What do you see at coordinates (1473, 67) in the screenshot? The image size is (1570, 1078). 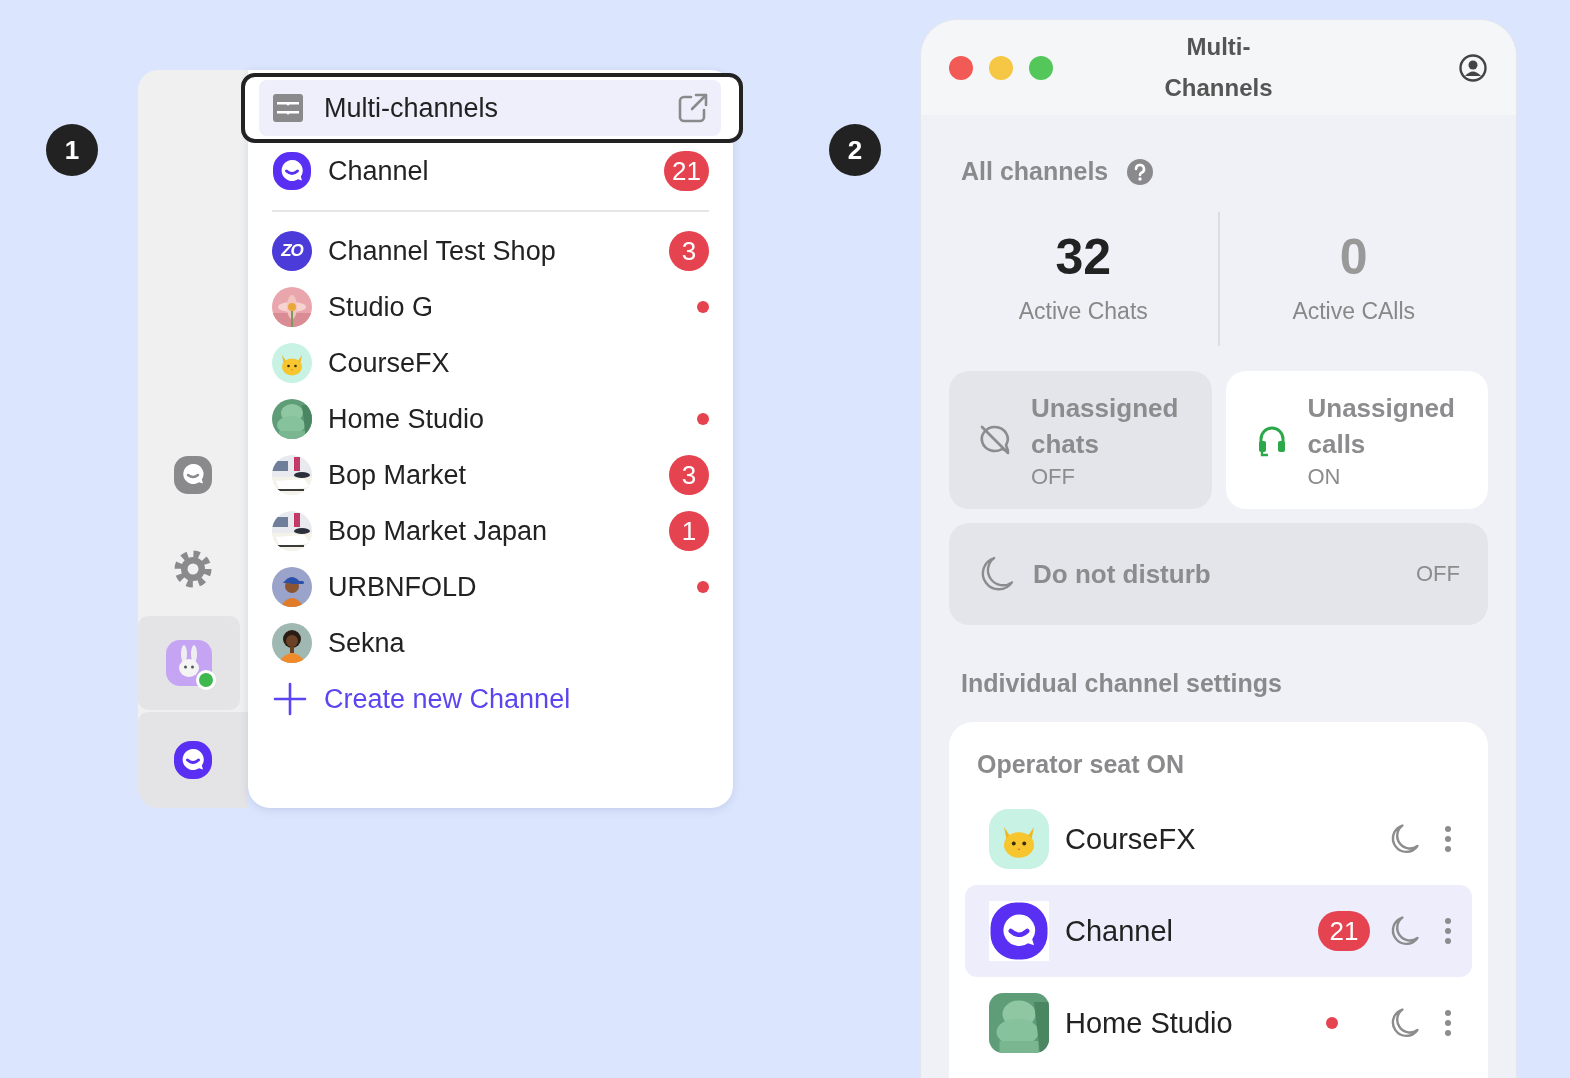 I see `user-account-icon` at bounding box center [1473, 67].